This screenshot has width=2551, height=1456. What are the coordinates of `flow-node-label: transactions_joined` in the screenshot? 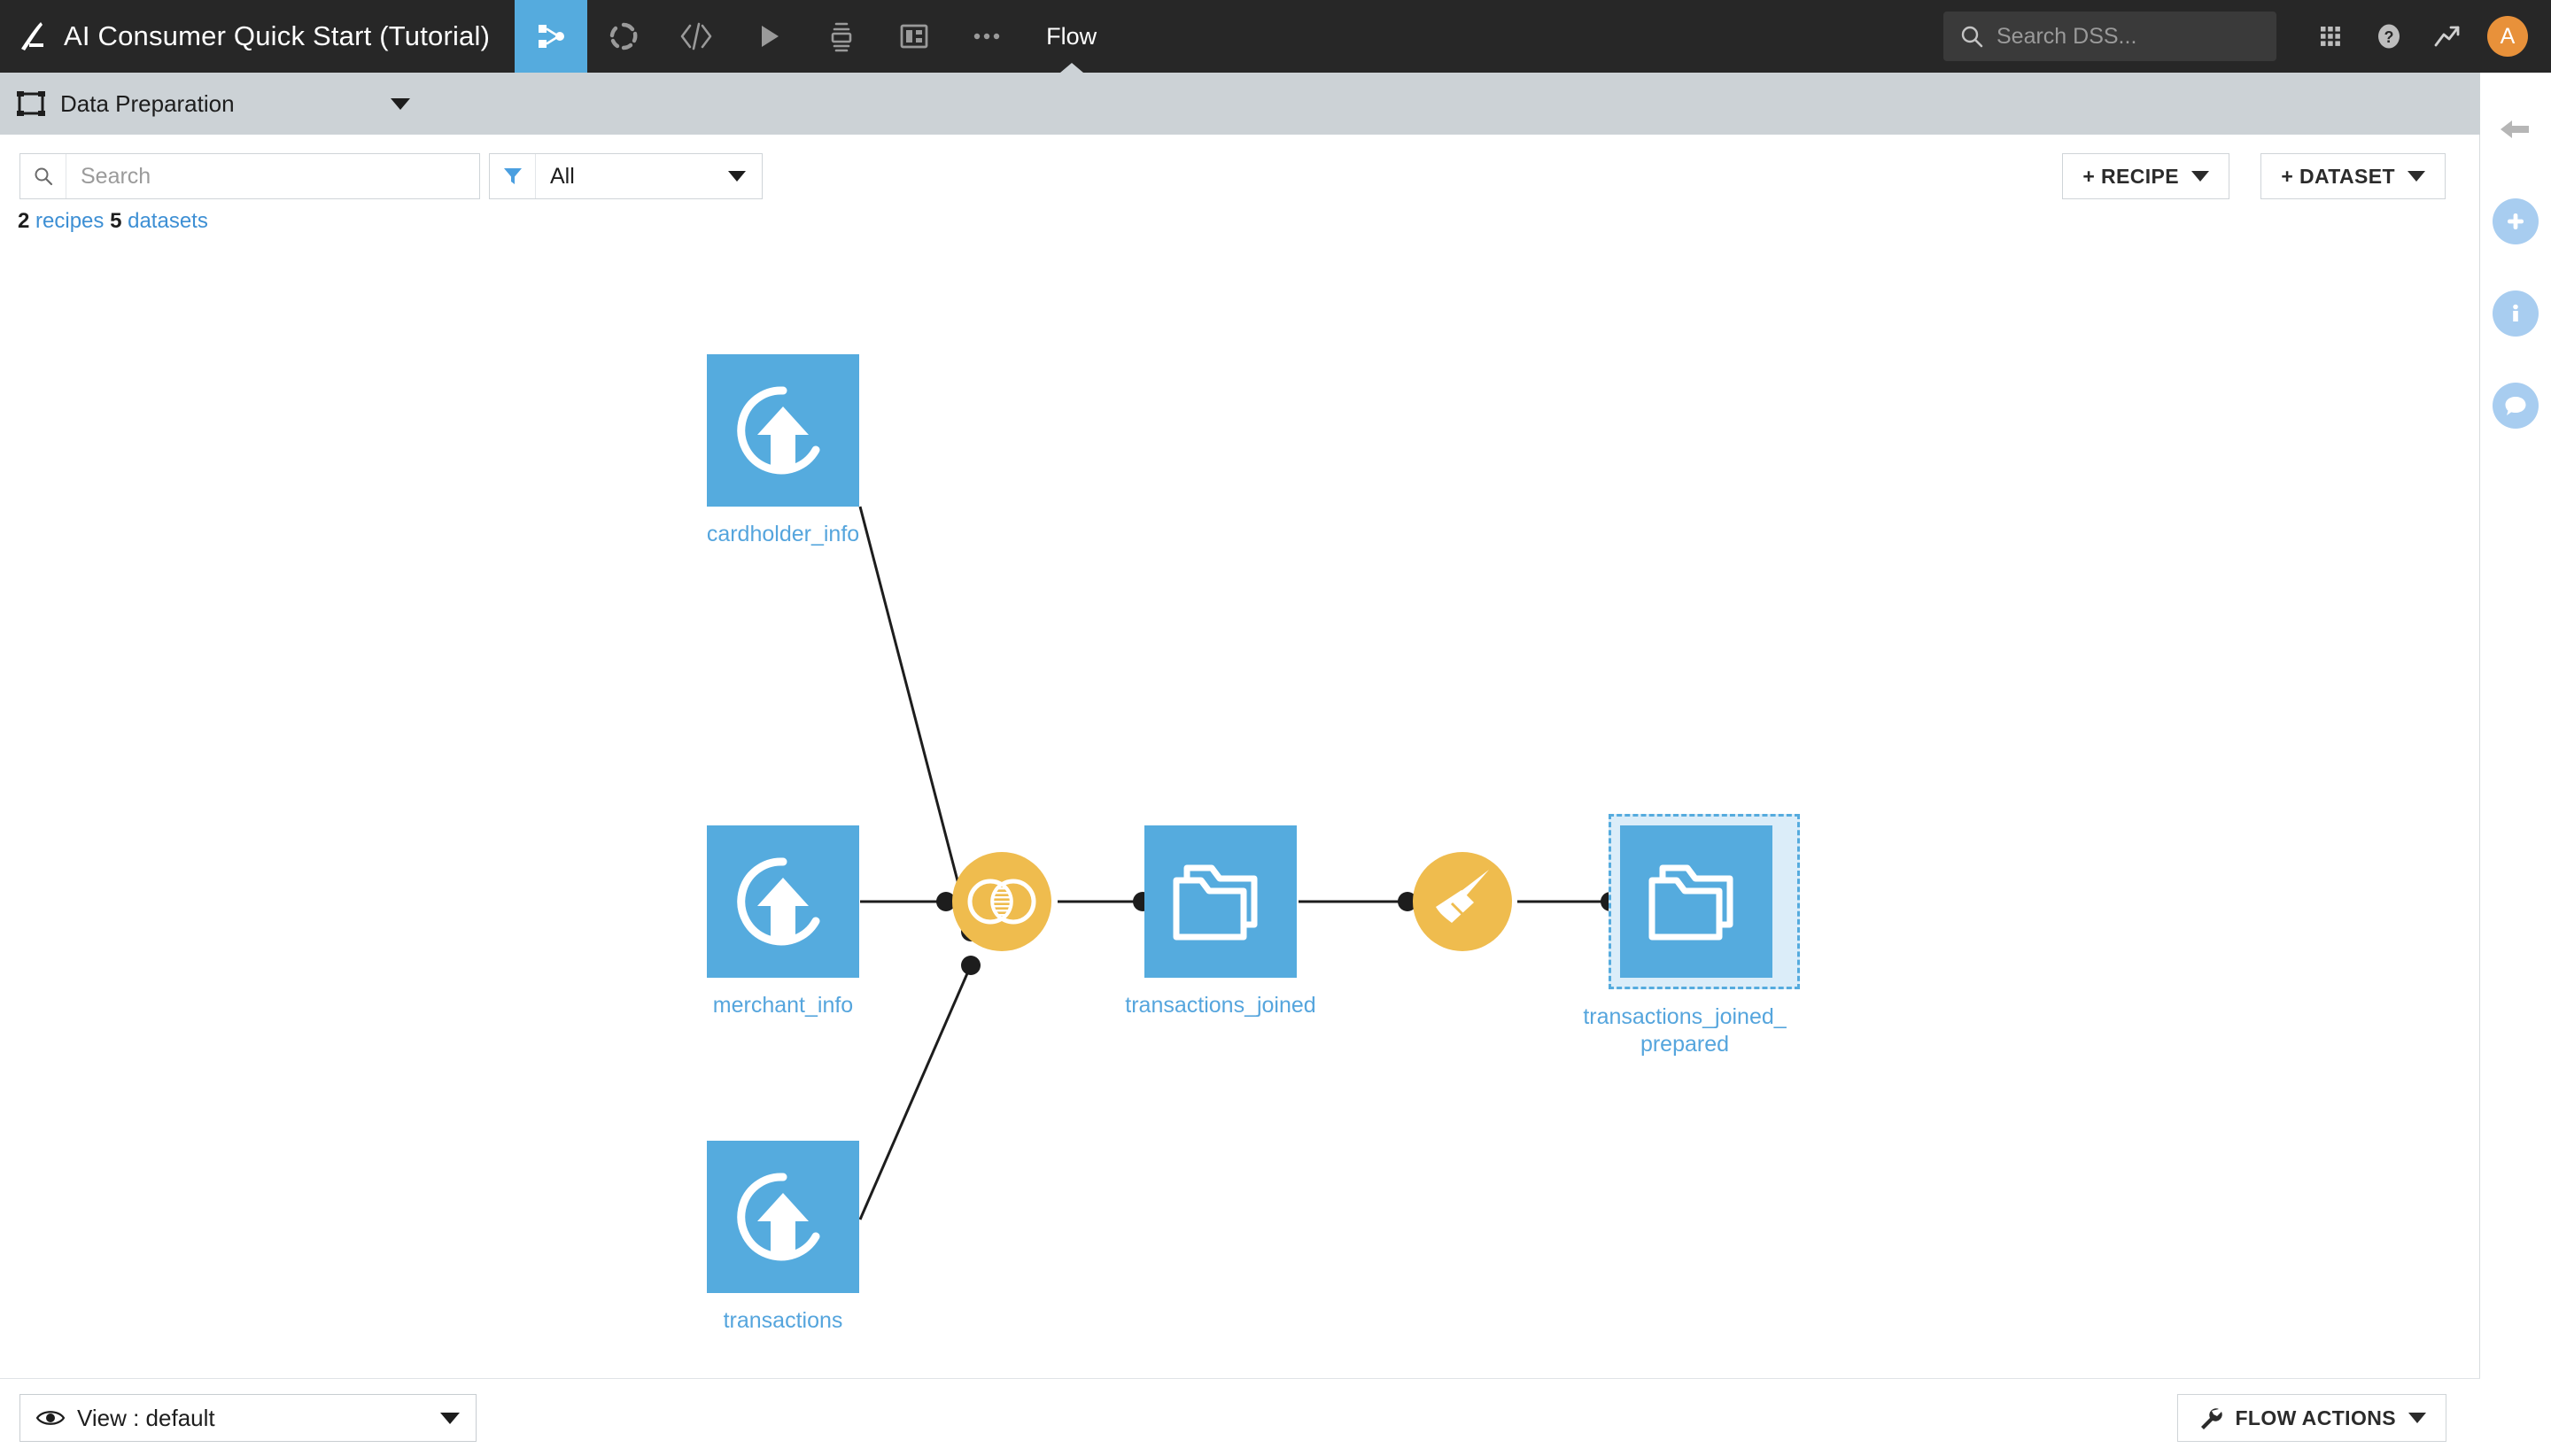 It's located at (1220, 1005).